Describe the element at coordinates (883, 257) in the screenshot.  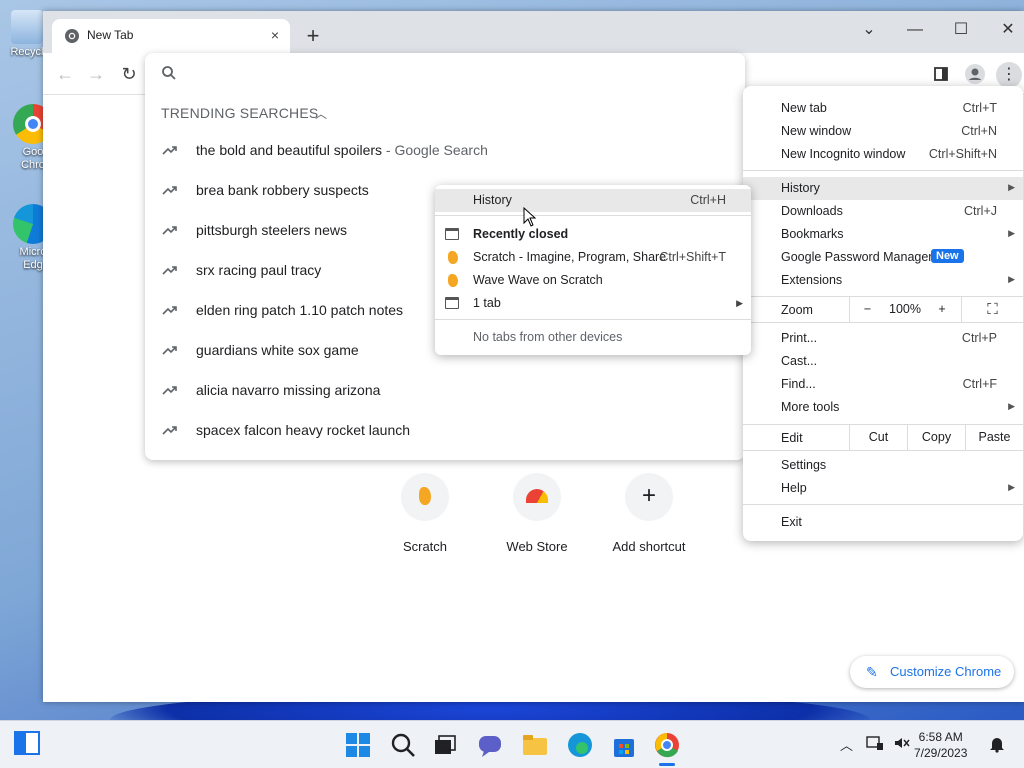
I see `menu-item-password-manager: Google Password Manager New` at that location.